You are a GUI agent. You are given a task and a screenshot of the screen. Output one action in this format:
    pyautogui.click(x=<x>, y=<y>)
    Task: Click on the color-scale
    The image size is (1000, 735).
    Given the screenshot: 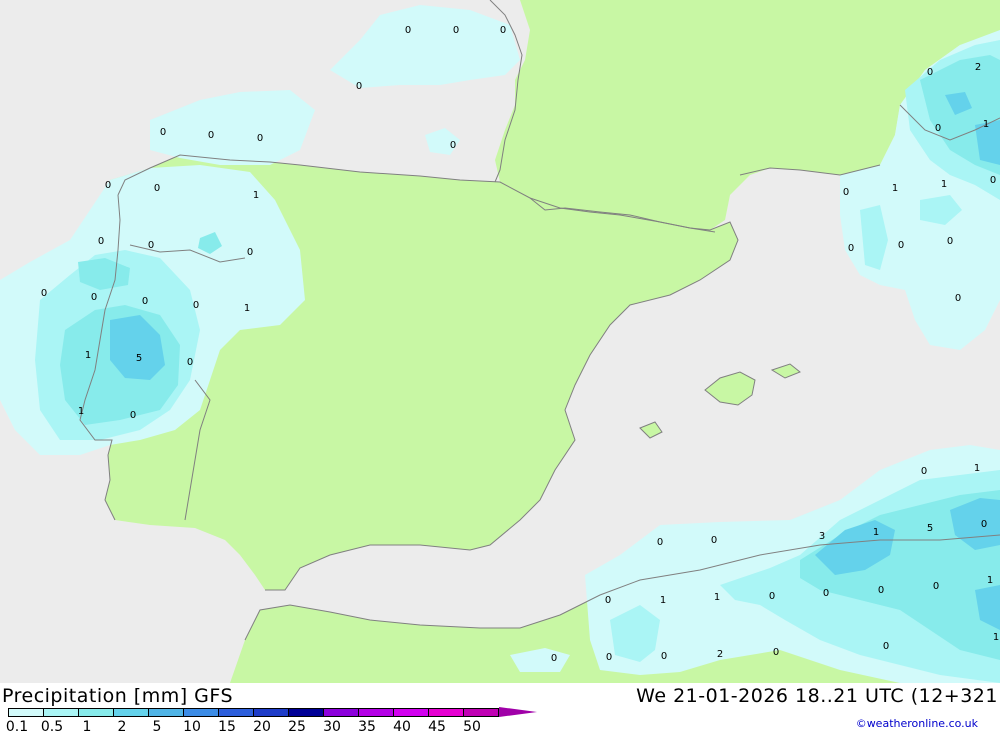 What is the action you would take?
    pyautogui.click(x=272, y=712)
    